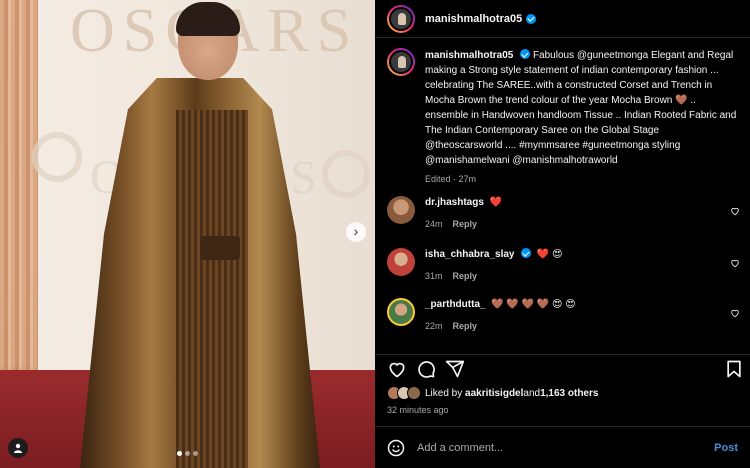 This screenshot has height=468, width=750. What do you see at coordinates (469, 55) in the screenshot?
I see `caption-username: manishmalhotra05` at bounding box center [469, 55].